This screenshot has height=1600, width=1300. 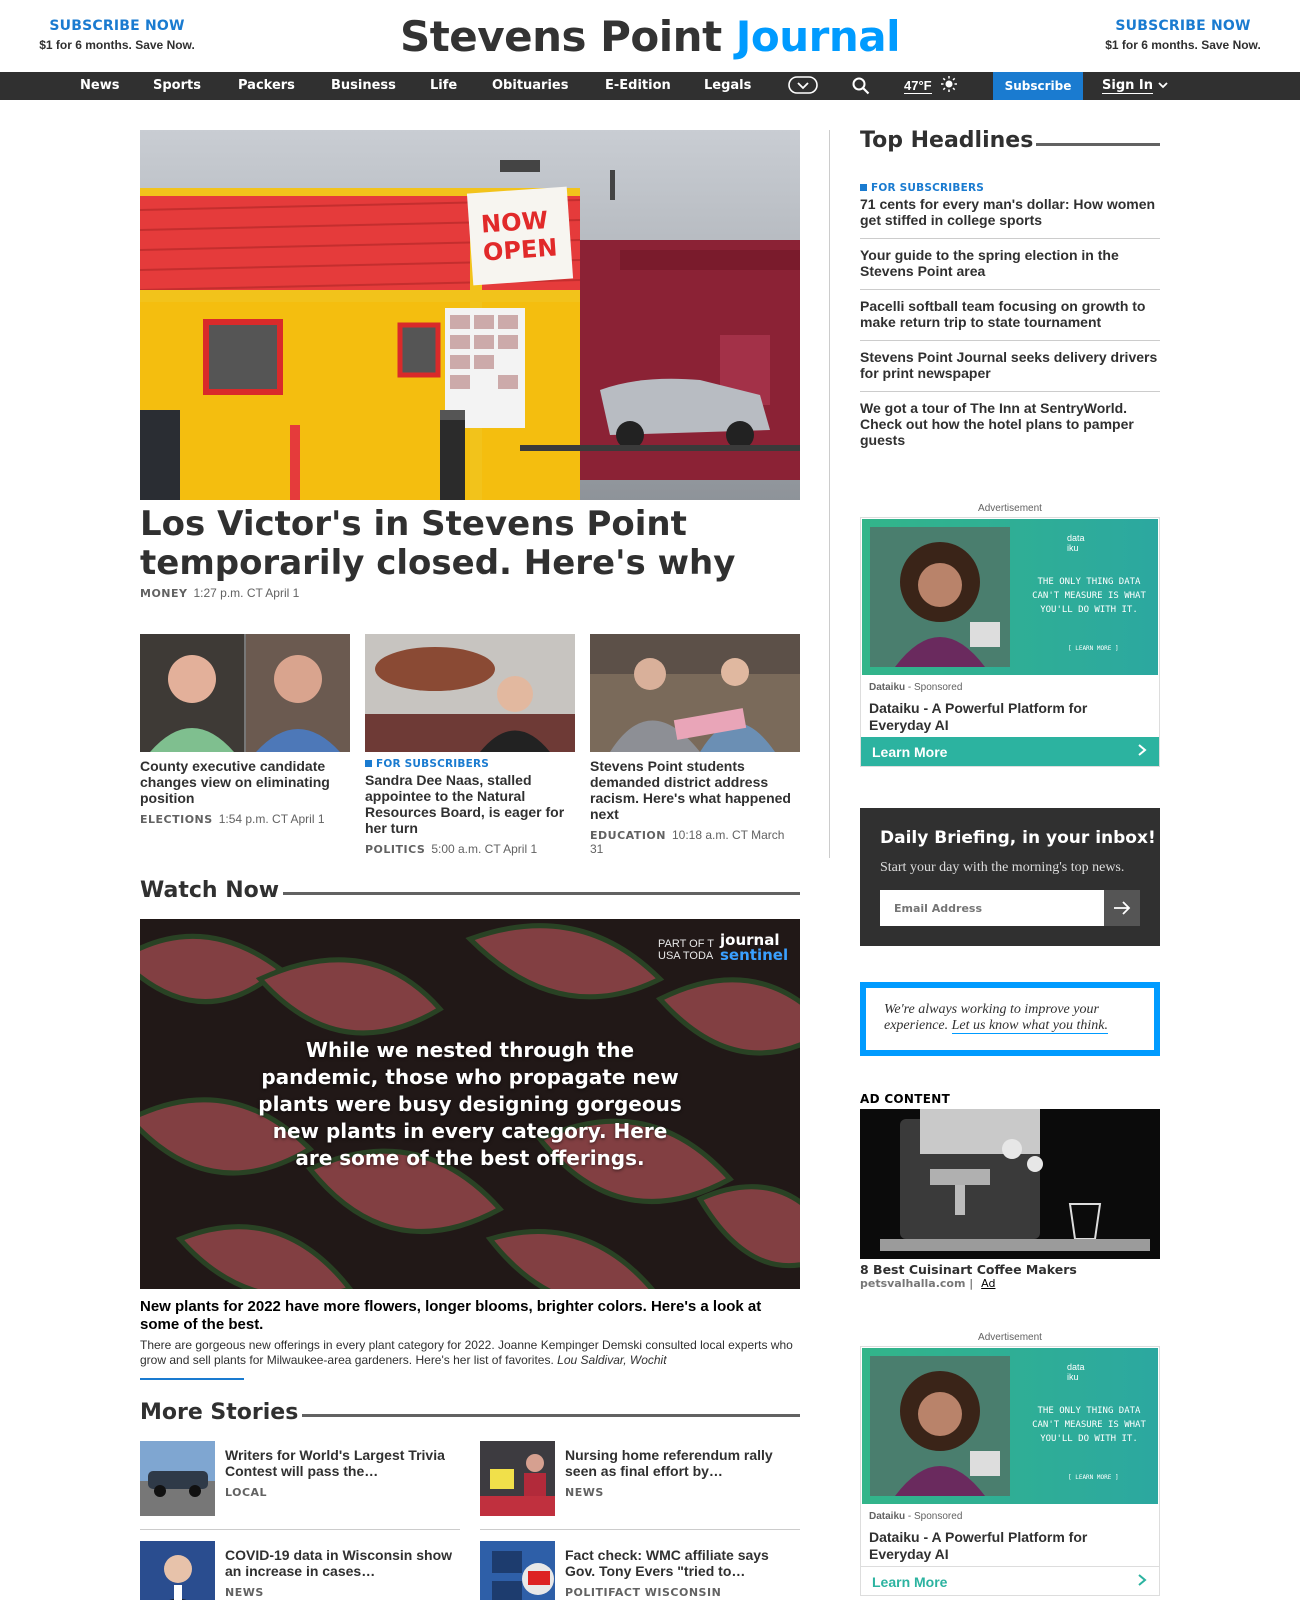 What do you see at coordinates (177, 85) in the screenshot?
I see `nav-item-sports: Sports` at bounding box center [177, 85].